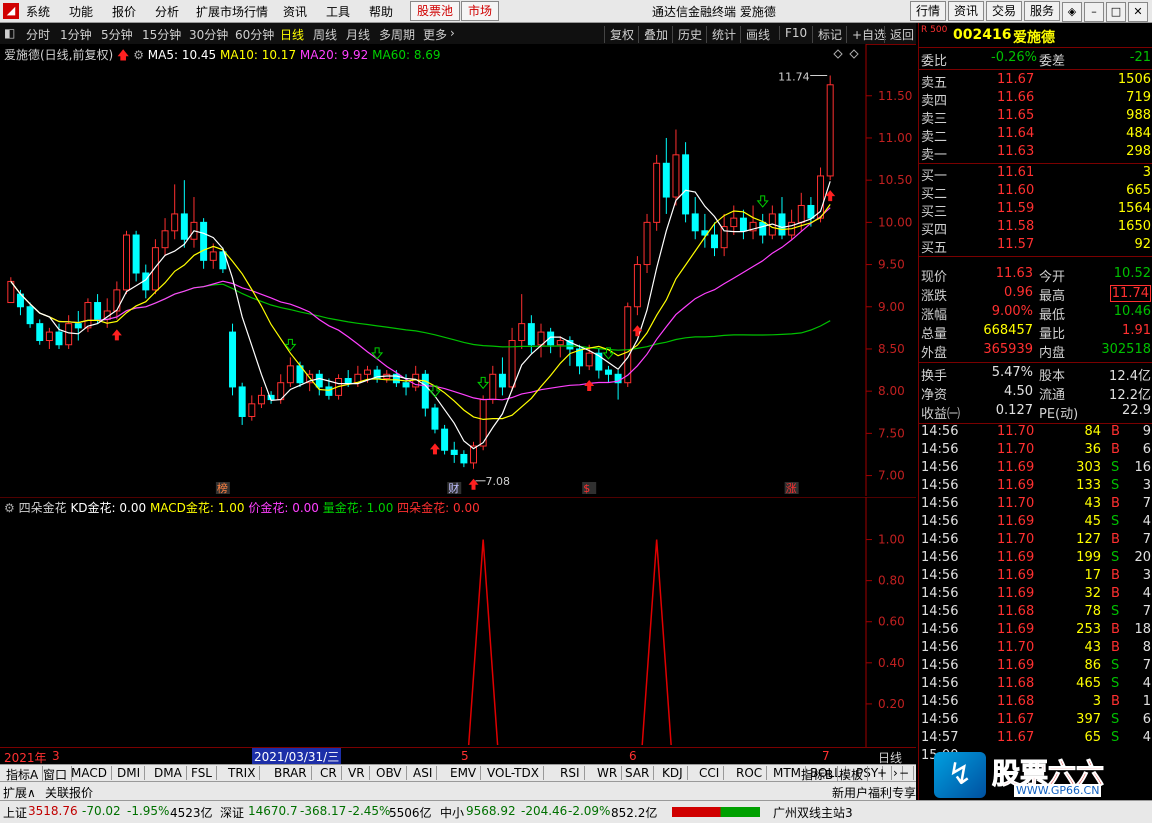 The width and height of the screenshot is (1152, 823). What do you see at coordinates (124, 11) in the screenshot?
I see `menu-quote: 报价` at bounding box center [124, 11].